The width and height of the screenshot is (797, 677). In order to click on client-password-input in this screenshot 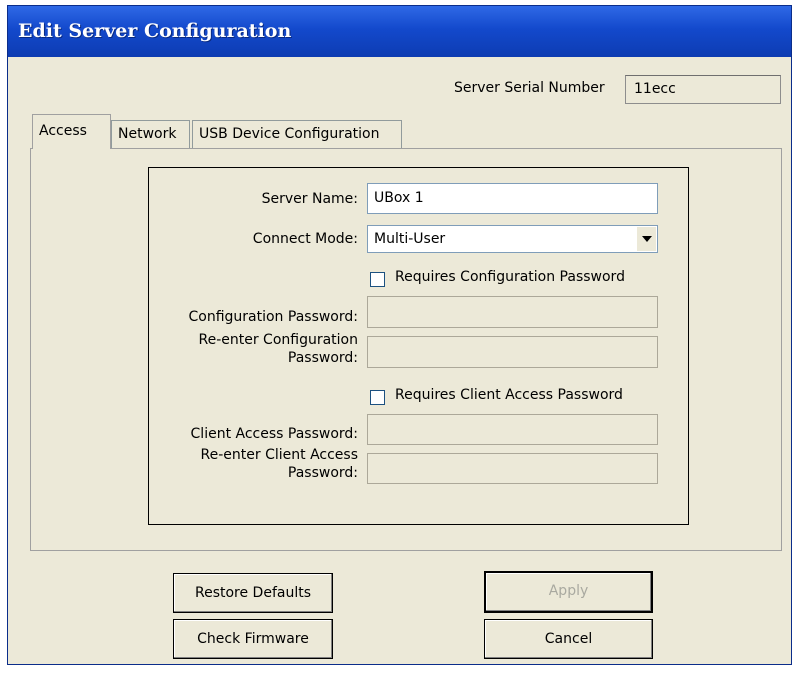, I will do `click(512, 429)`.